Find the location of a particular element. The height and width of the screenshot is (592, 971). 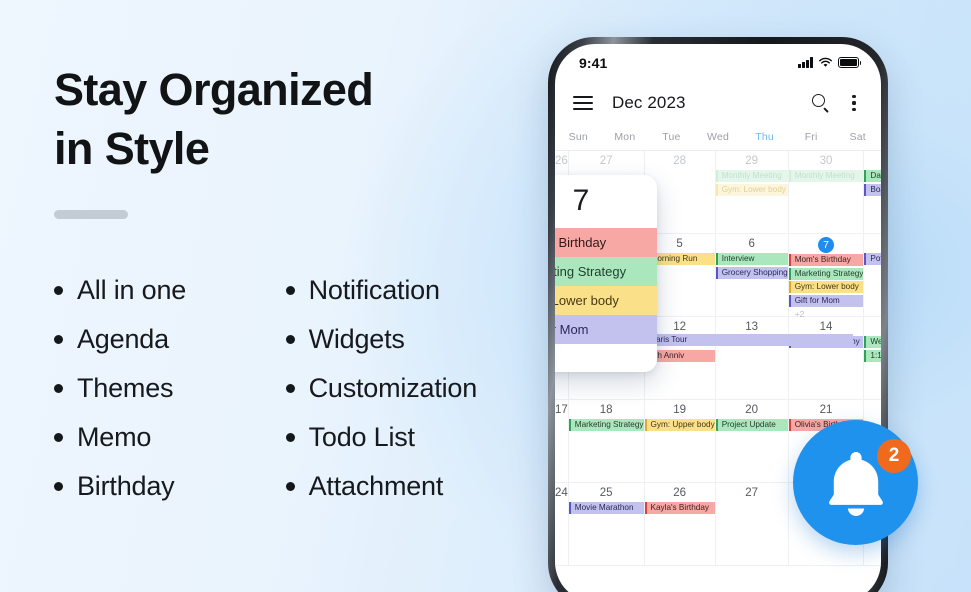

calendar-day-cell: 8 Potluck Party is located at coordinates (872, 275).